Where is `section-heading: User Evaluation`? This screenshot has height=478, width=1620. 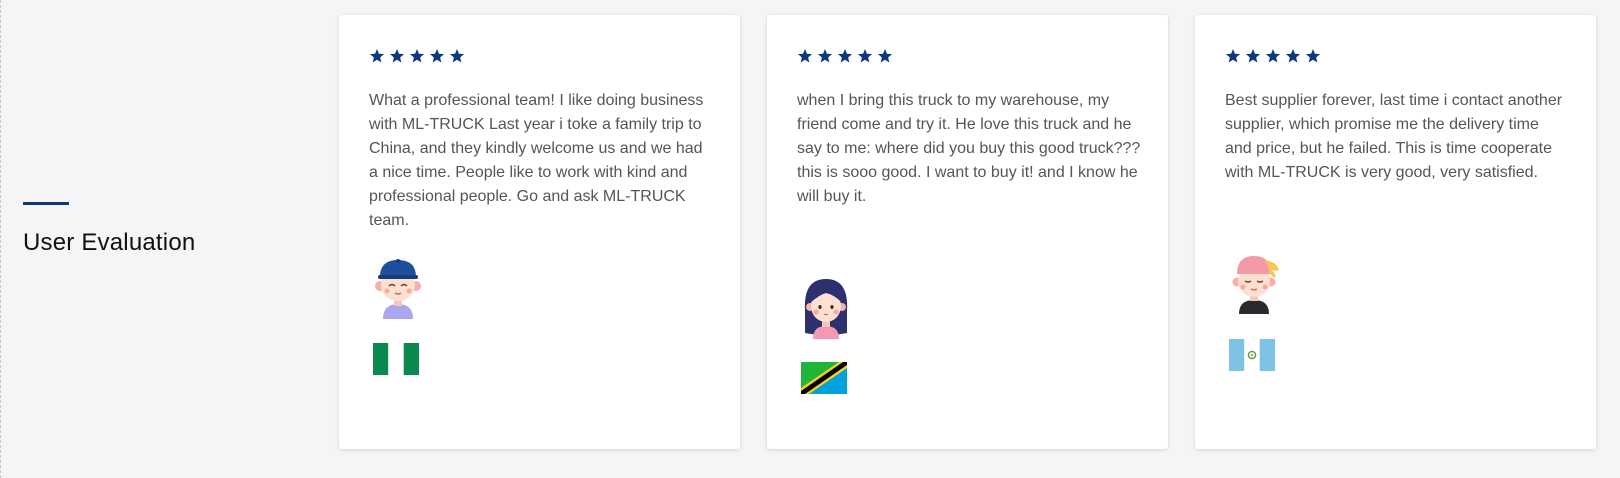
section-heading: User Evaluation is located at coordinates (109, 228).